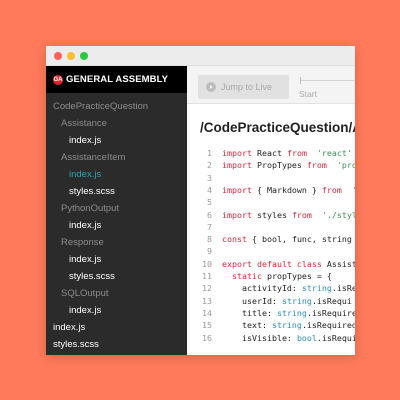 Image resolution: width=400 pixels, height=400 pixels. What do you see at coordinates (249, 276) in the screenshot?
I see `code-token: static` at bounding box center [249, 276].